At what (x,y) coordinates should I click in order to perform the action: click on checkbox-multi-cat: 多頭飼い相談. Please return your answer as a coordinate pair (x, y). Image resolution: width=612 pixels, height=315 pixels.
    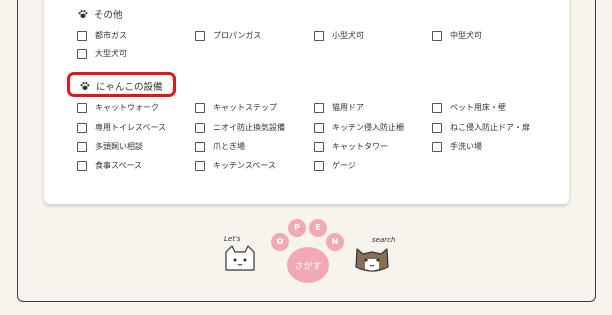
    Looking at the image, I should click on (110, 146).